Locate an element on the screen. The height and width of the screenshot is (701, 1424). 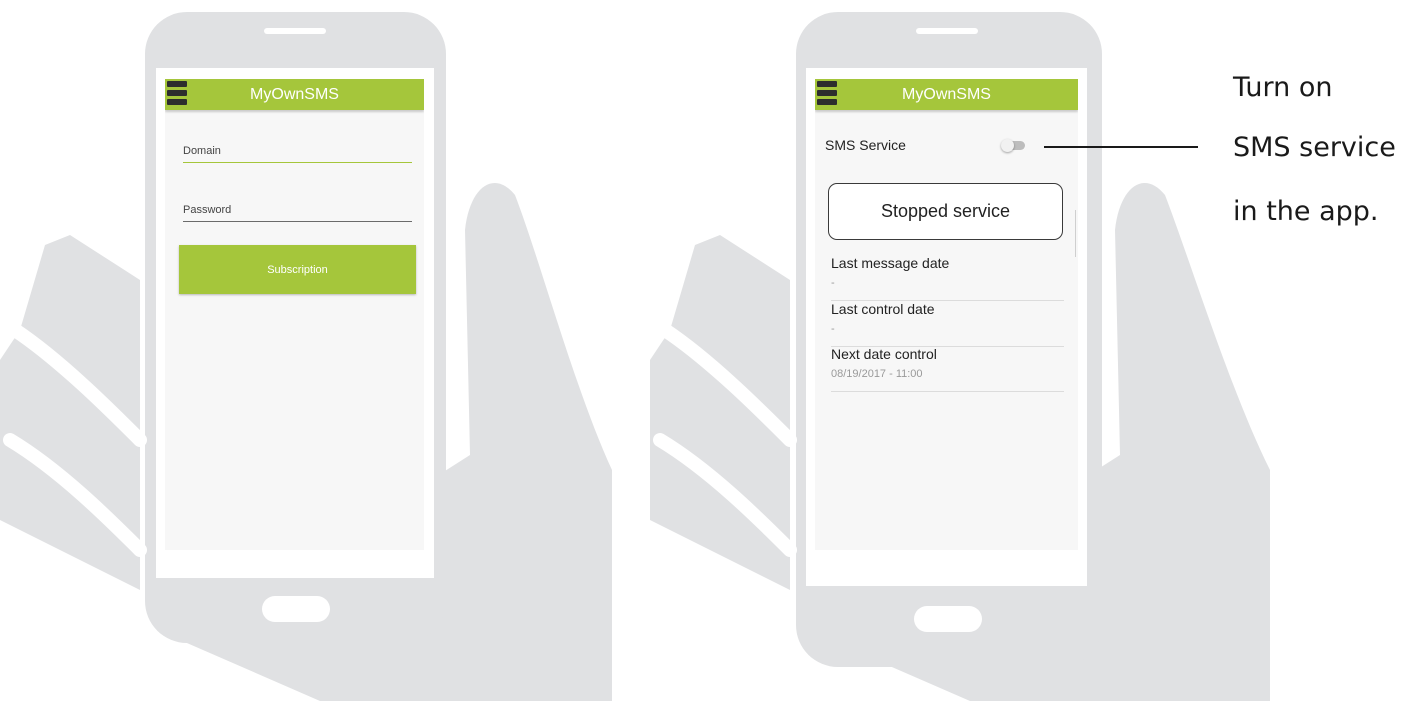
caption-line-1: Turn on is located at coordinates (1283, 87).